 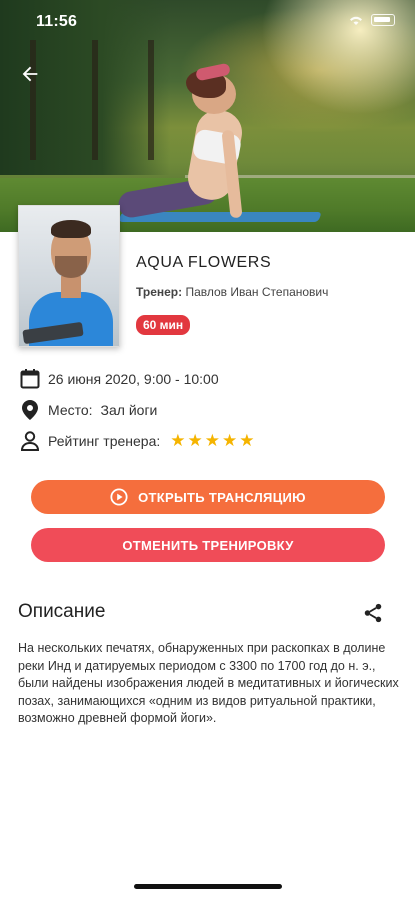 I want to click on cancel-training-button: ОТМЕНИТЬ ТРЕНИРОВКУ, so click(x=208, y=545).